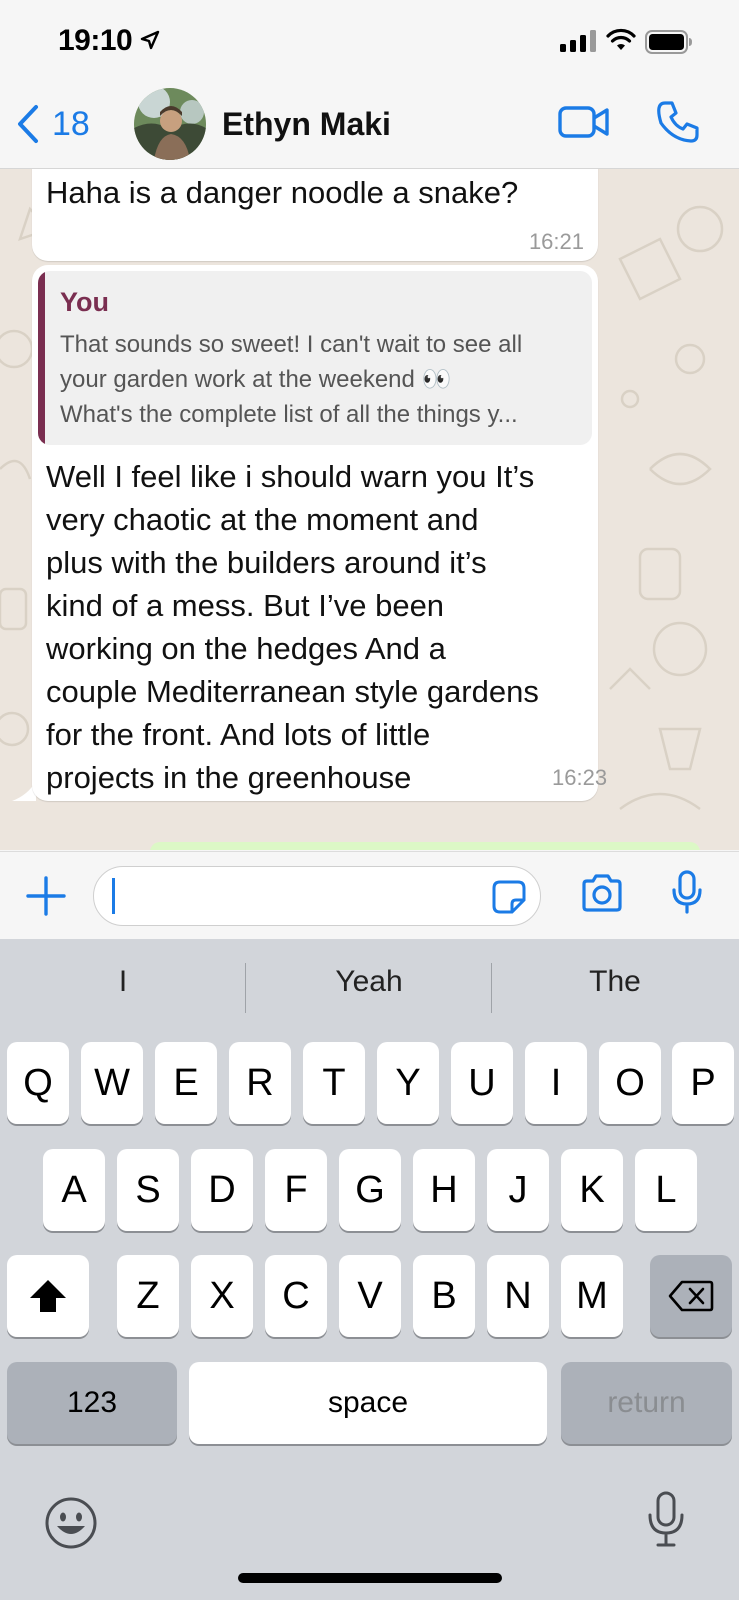 The height and width of the screenshot is (1600, 739). I want to click on message-input-bar, so click(369, 895).